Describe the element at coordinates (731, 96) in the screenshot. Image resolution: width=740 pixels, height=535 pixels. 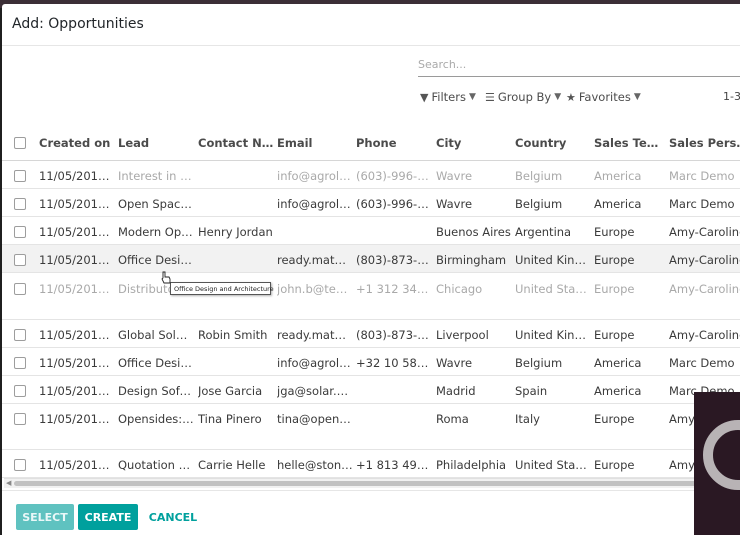
I see `pager-value: 1-39` at that location.